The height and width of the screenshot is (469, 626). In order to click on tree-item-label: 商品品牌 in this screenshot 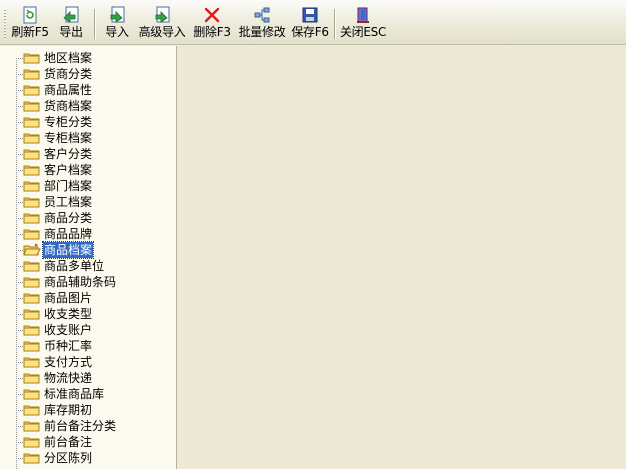, I will do `click(68, 234)`.